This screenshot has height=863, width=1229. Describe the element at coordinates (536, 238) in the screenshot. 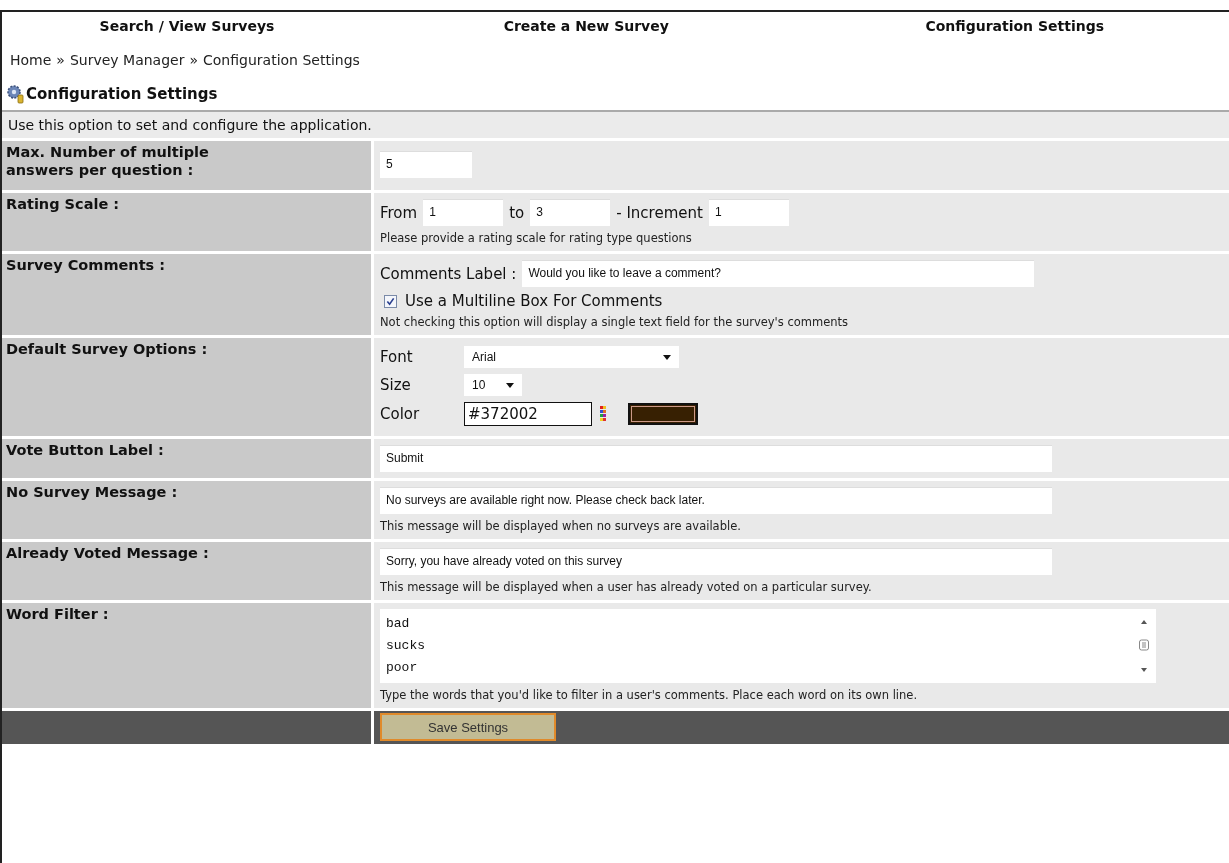

I see `hint-text: Please provide a rating scale for rating type questions` at that location.